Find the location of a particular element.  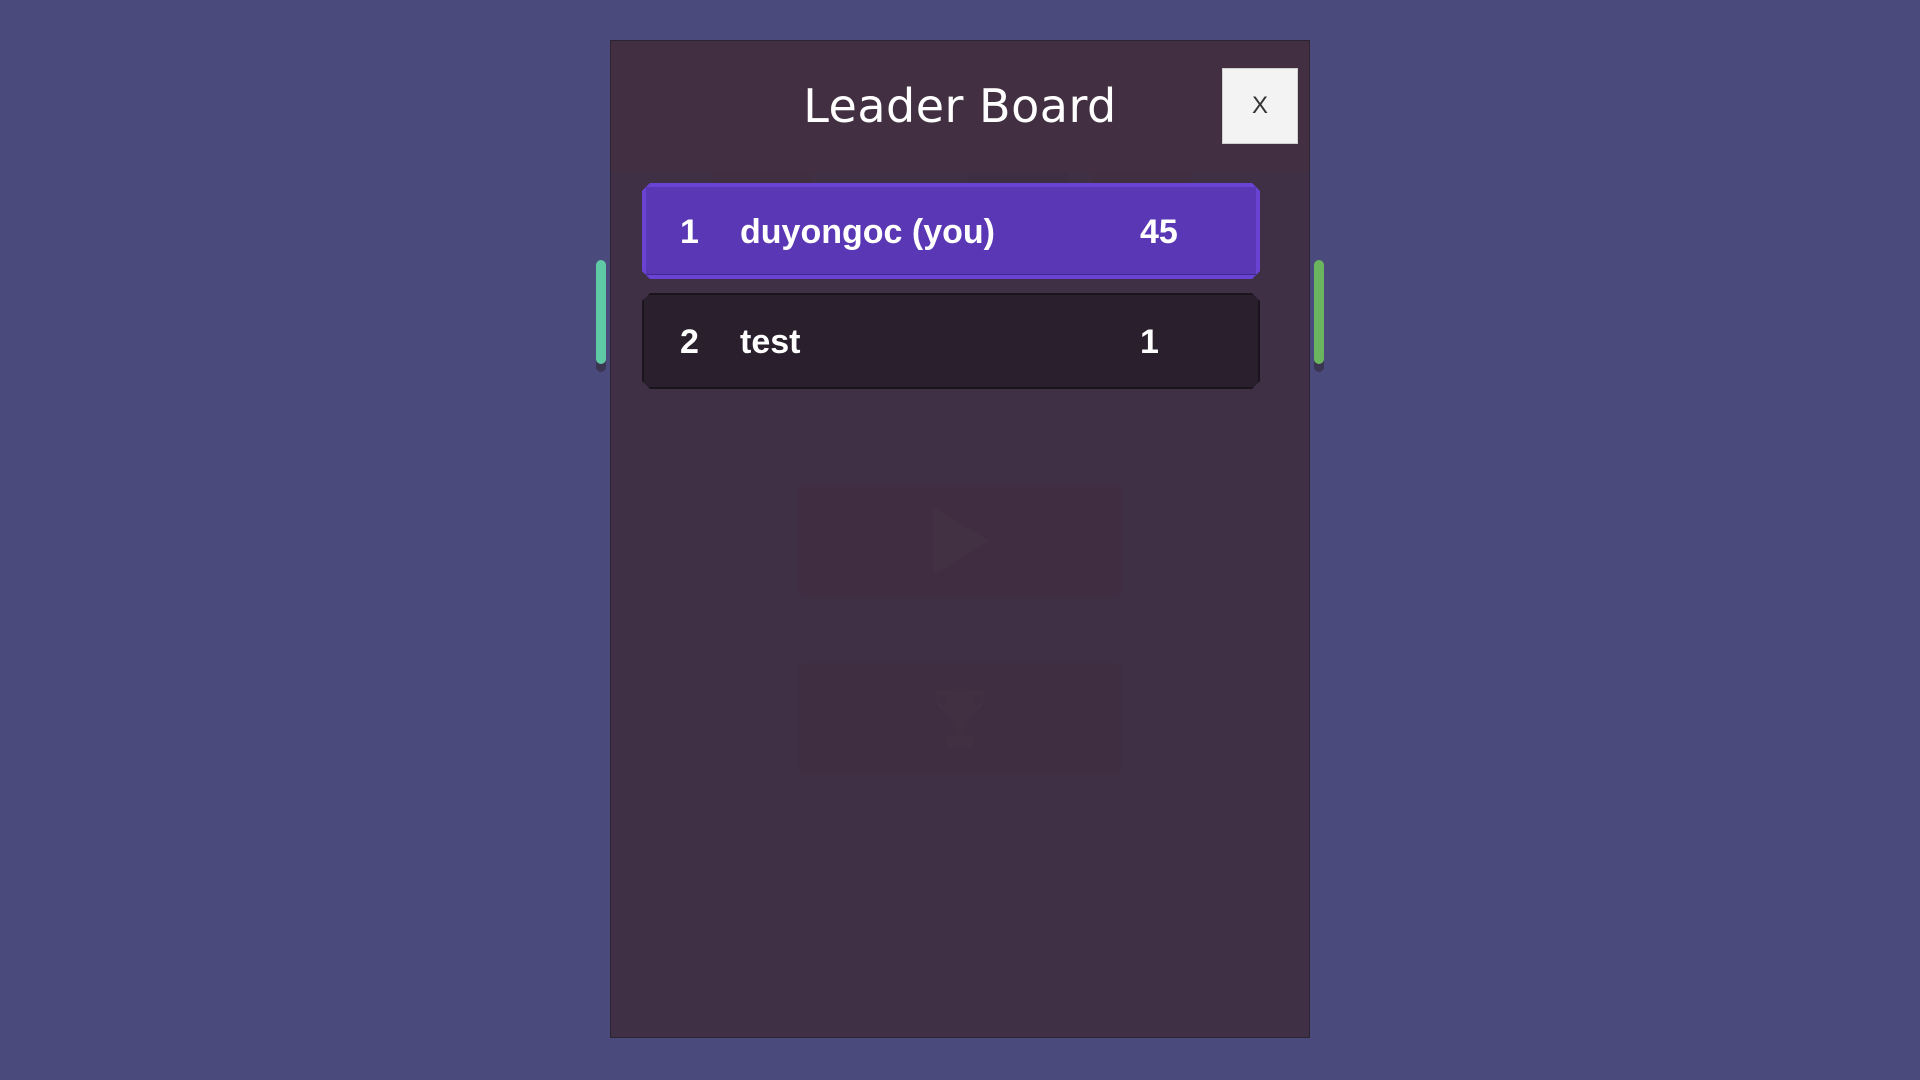

modal-title: Leader Board is located at coordinates (960, 106).